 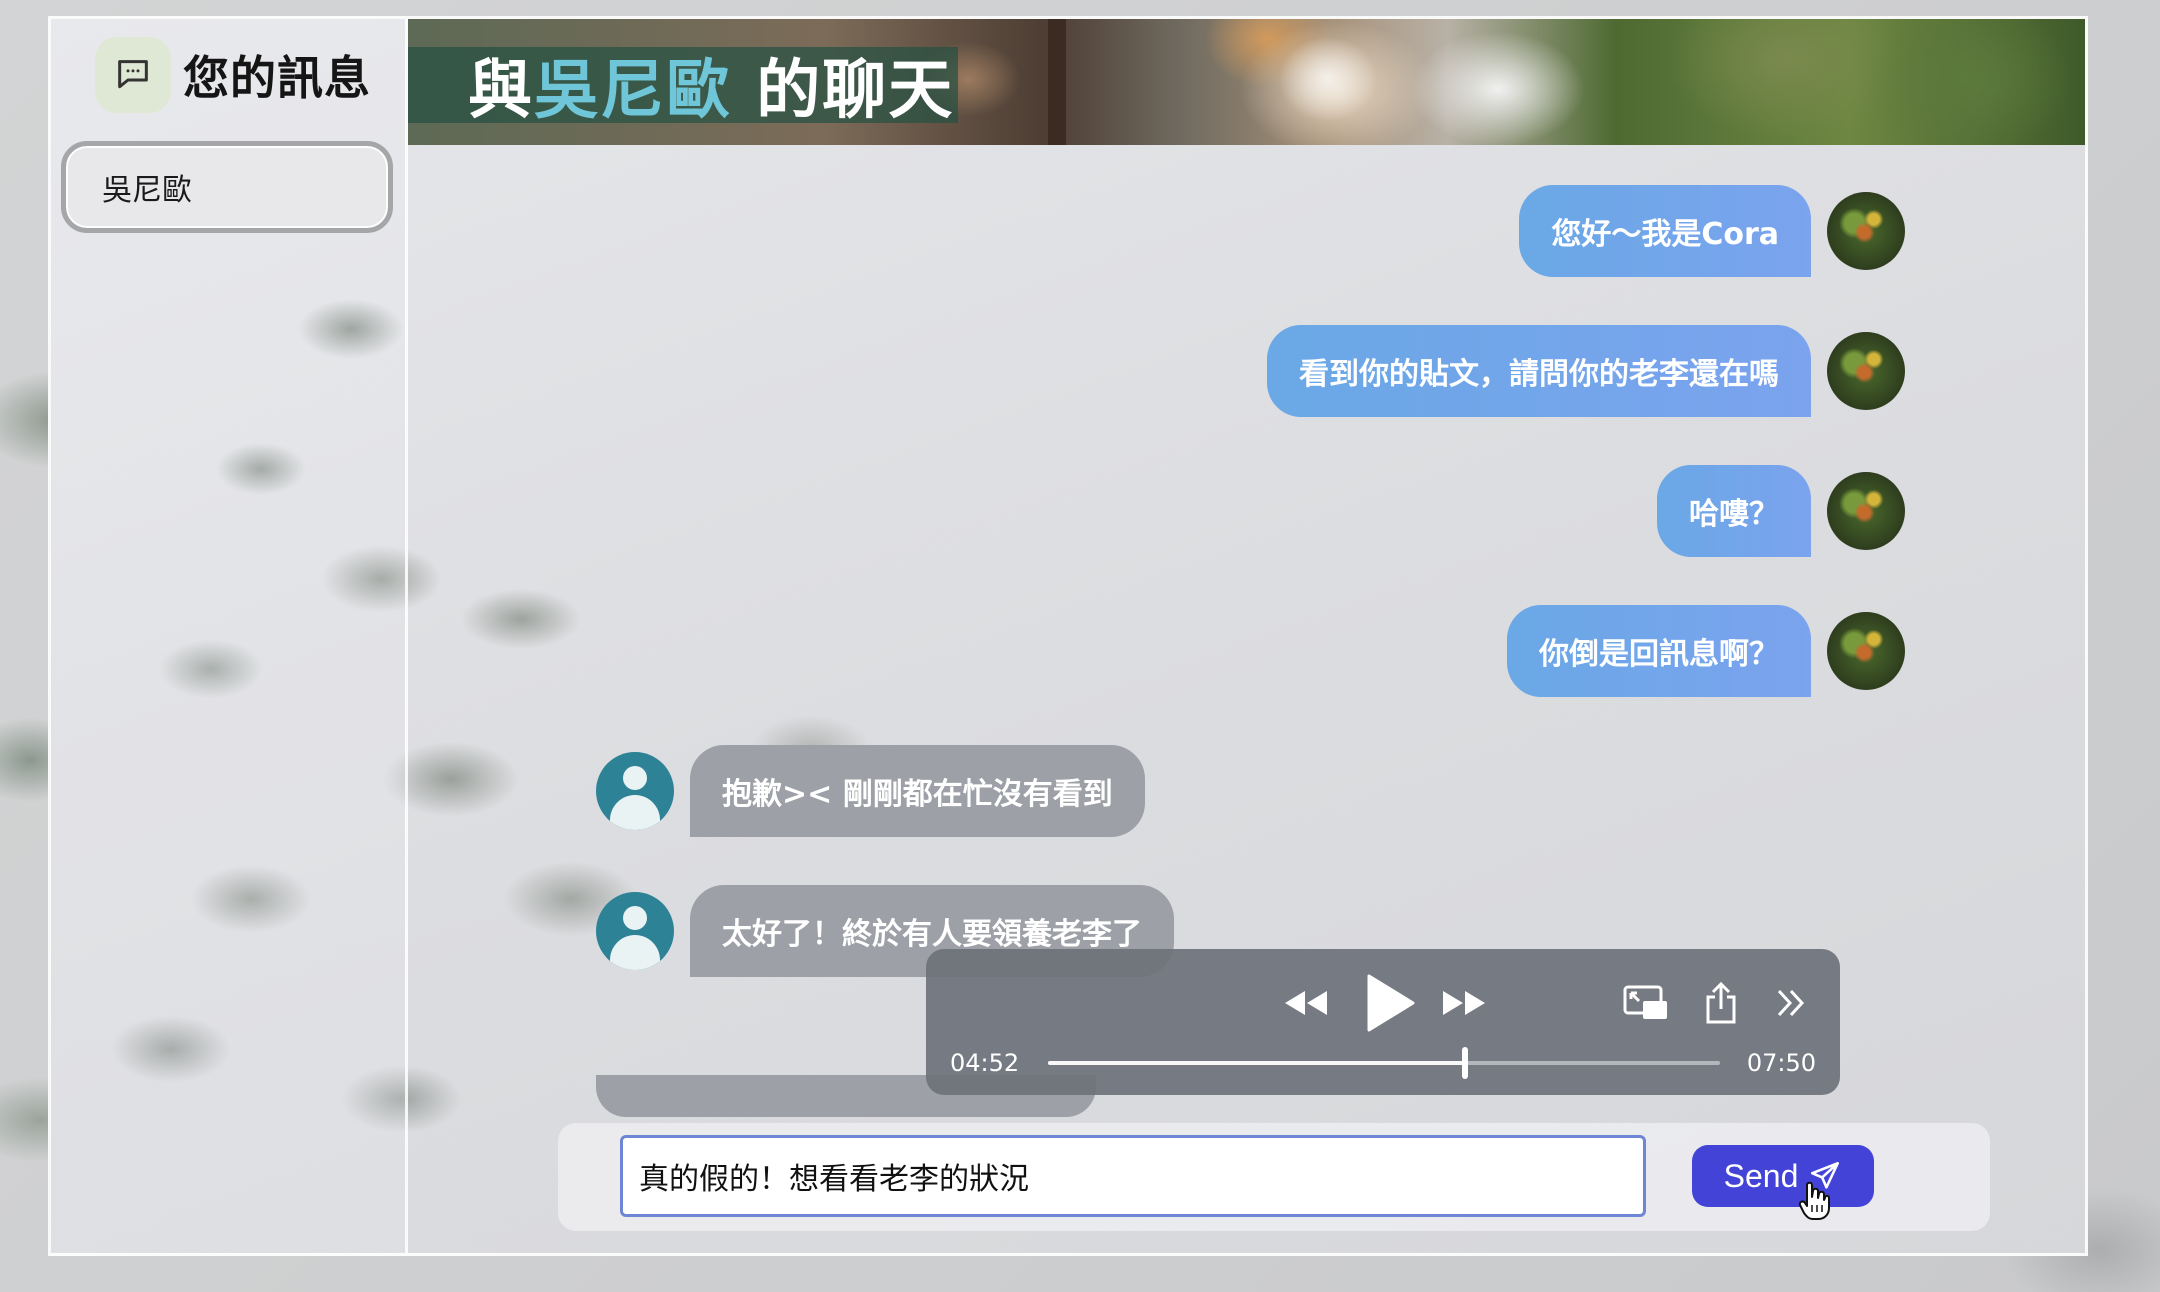 I want to click on rewind-icon, so click(x=1306, y=1003).